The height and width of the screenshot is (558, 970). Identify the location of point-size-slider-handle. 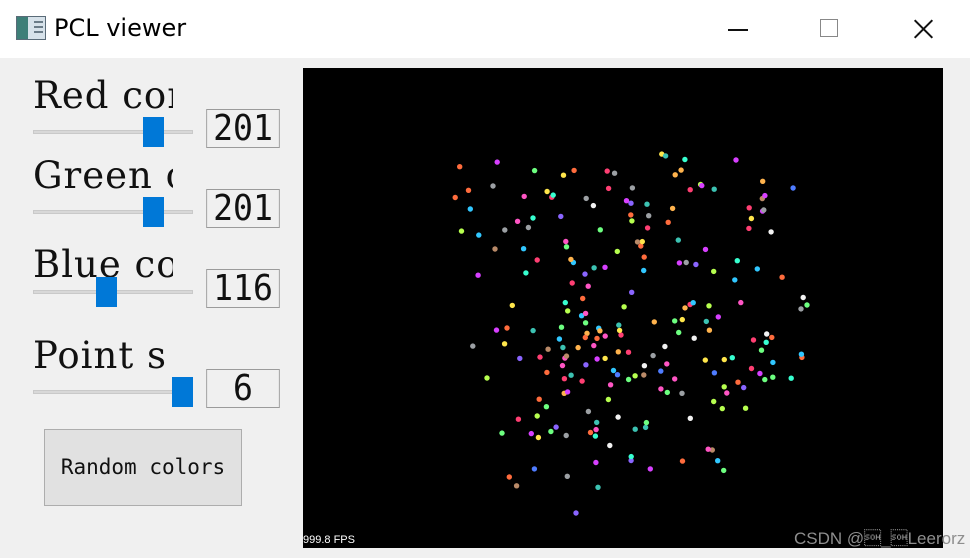
(182, 392).